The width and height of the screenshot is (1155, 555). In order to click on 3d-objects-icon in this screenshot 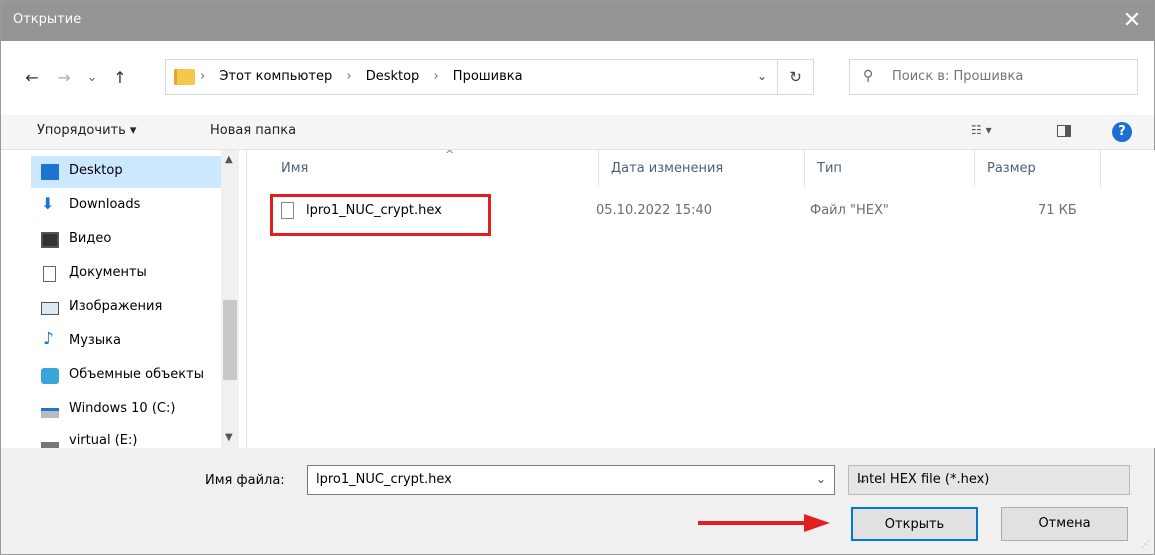, I will do `click(50, 376)`.